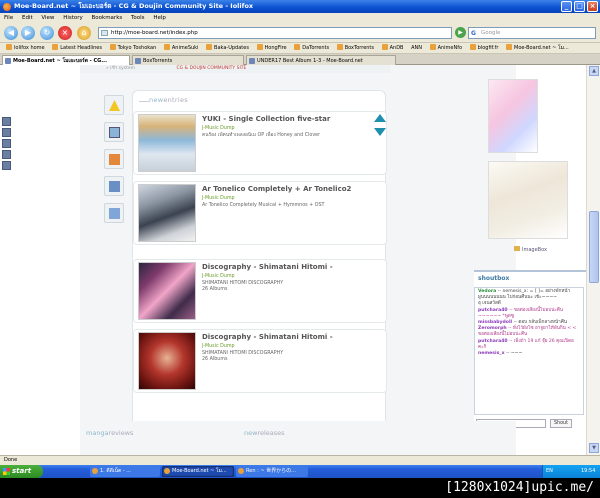  Describe the element at coordinates (114, 105) in the screenshot. I see `category-warning` at that location.